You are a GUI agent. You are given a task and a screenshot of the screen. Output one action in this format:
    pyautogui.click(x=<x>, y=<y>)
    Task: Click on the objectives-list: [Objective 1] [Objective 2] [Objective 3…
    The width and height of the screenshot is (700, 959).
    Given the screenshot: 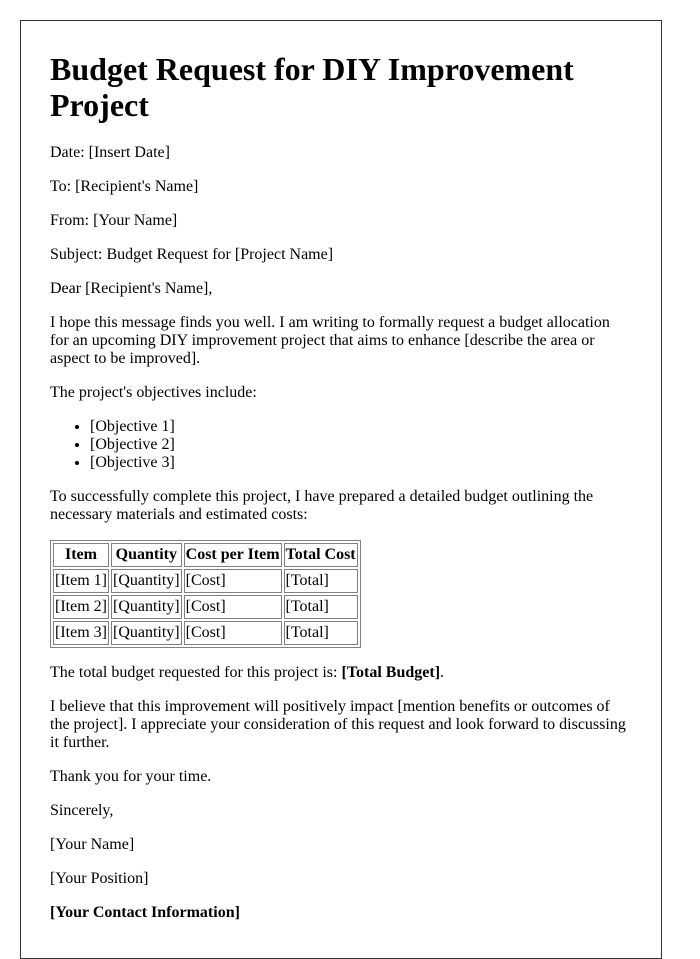 What is the action you would take?
    pyautogui.click(x=340, y=445)
    